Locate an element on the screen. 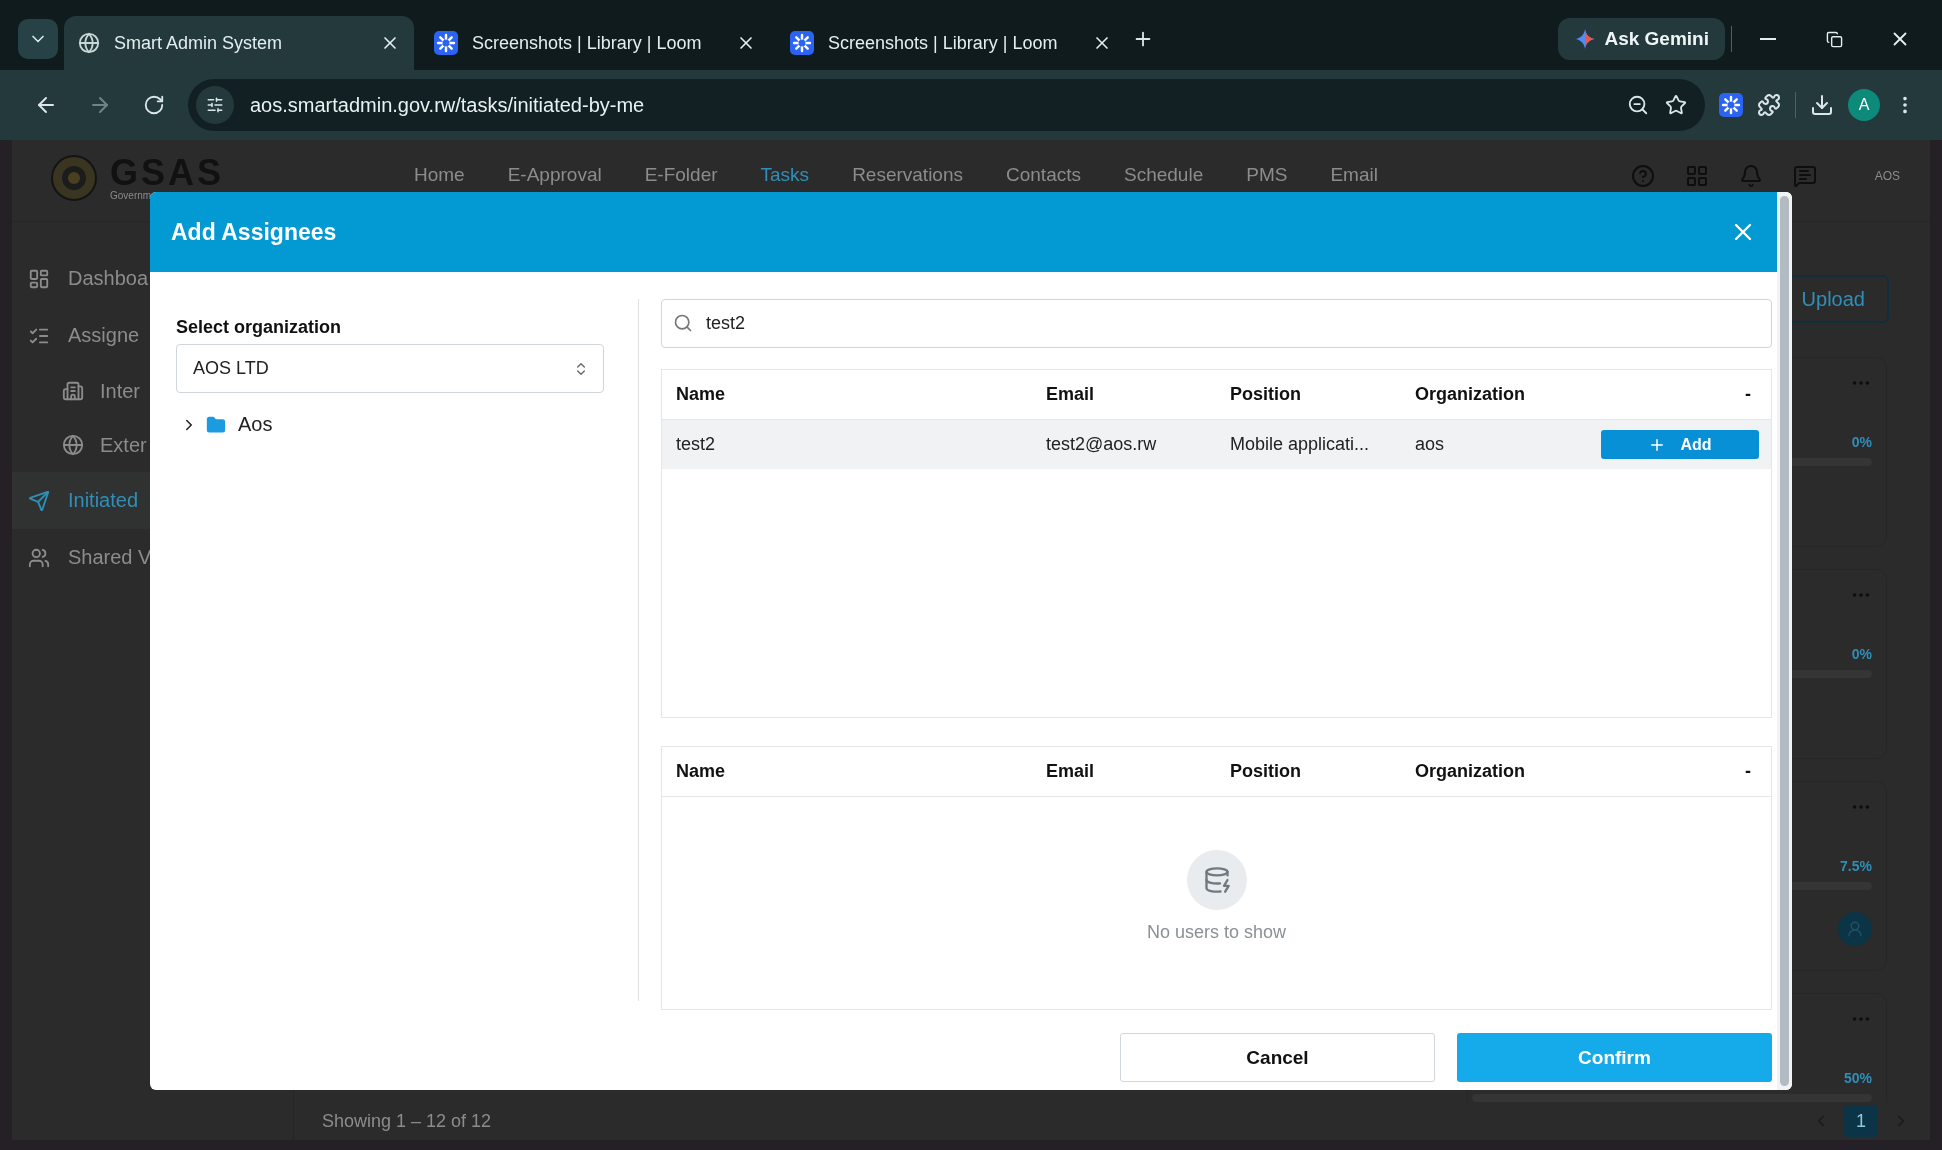  table-cell-text: aos is located at coordinates (1430, 444).